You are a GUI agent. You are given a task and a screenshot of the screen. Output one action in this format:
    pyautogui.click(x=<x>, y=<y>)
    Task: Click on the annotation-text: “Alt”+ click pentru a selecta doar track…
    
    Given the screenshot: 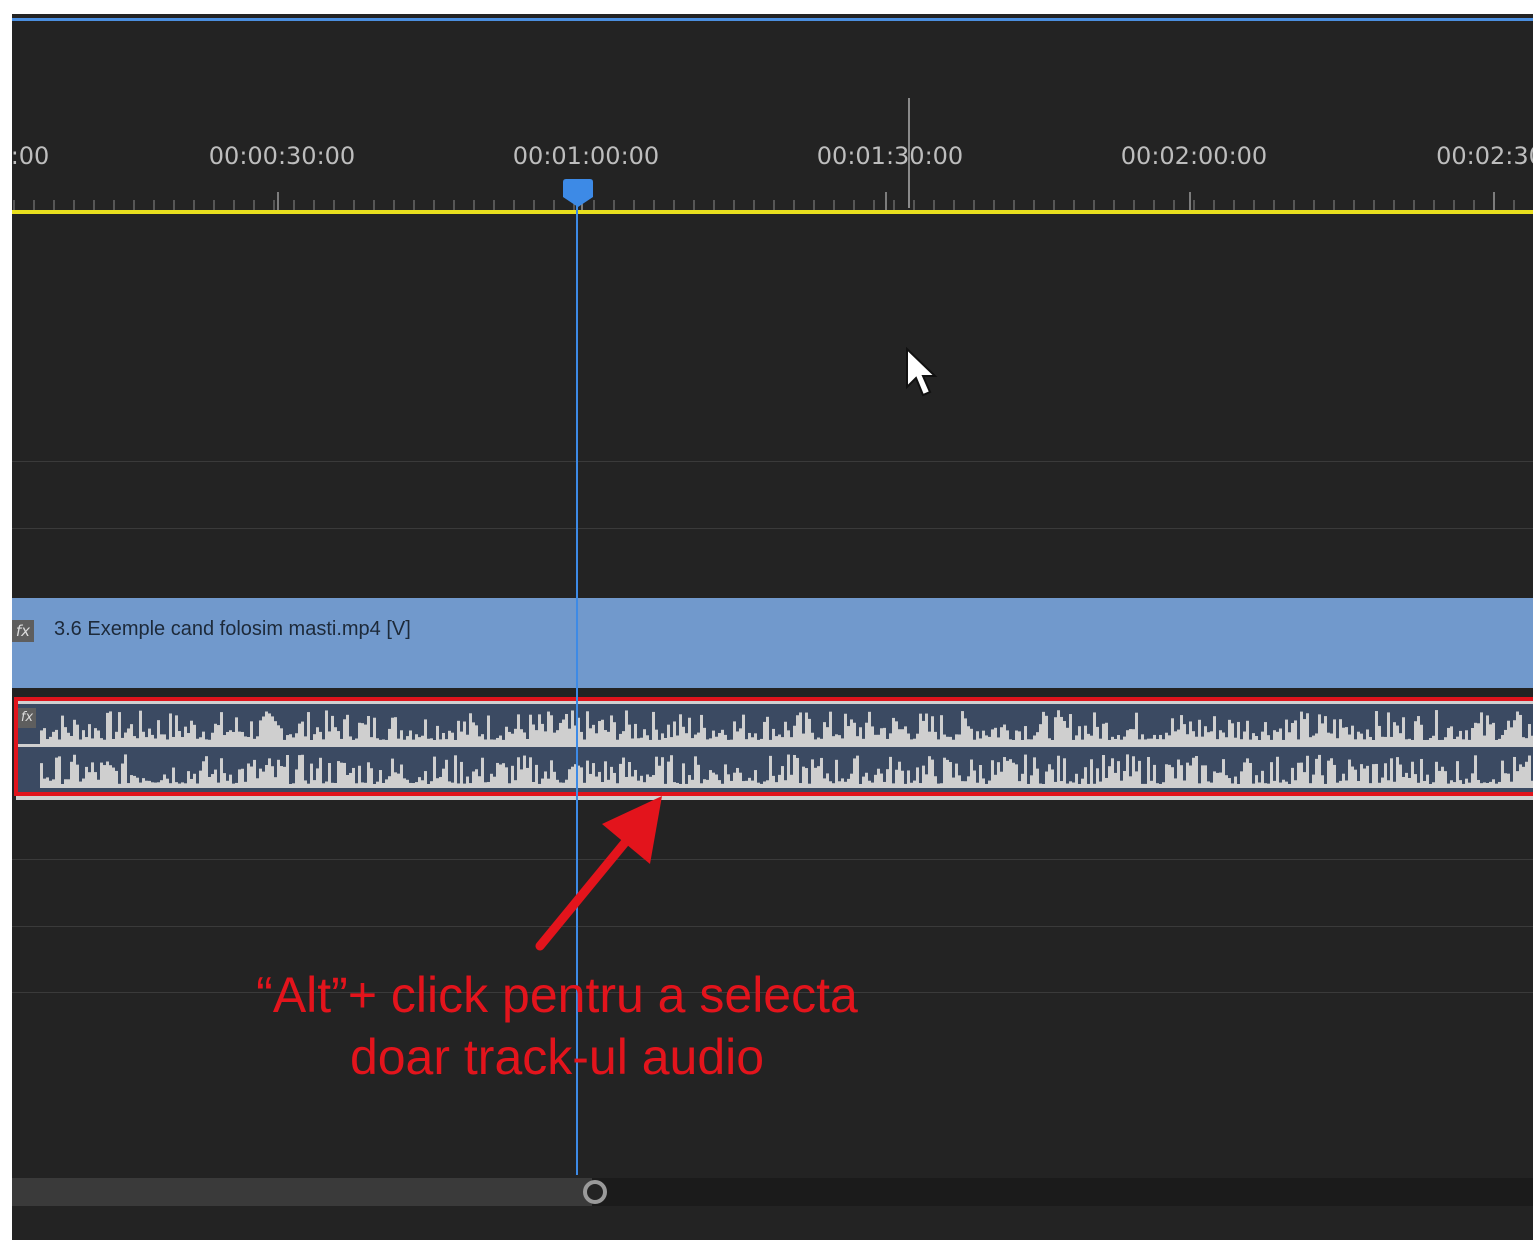 What is the action you would take?
    pyautogui.click(x=557, y=1026)
    